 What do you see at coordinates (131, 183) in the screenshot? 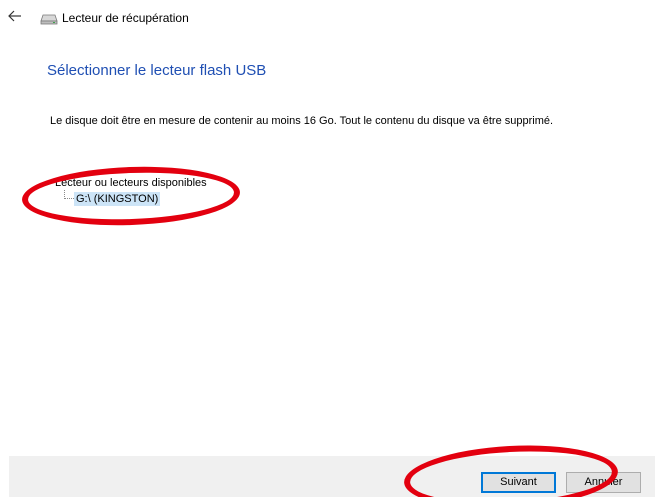
I see `drives-list-label: Lecteur ou lecteurs disponibles` at bounding box center [131, 183].